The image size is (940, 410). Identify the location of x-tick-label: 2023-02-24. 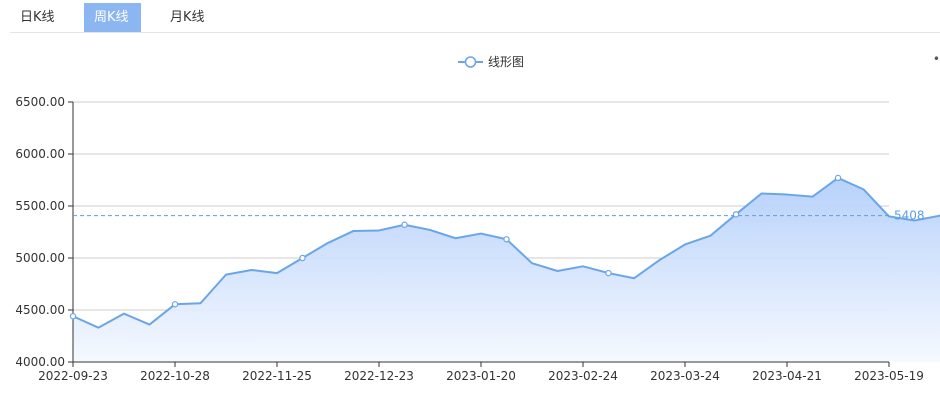
(583, 376).